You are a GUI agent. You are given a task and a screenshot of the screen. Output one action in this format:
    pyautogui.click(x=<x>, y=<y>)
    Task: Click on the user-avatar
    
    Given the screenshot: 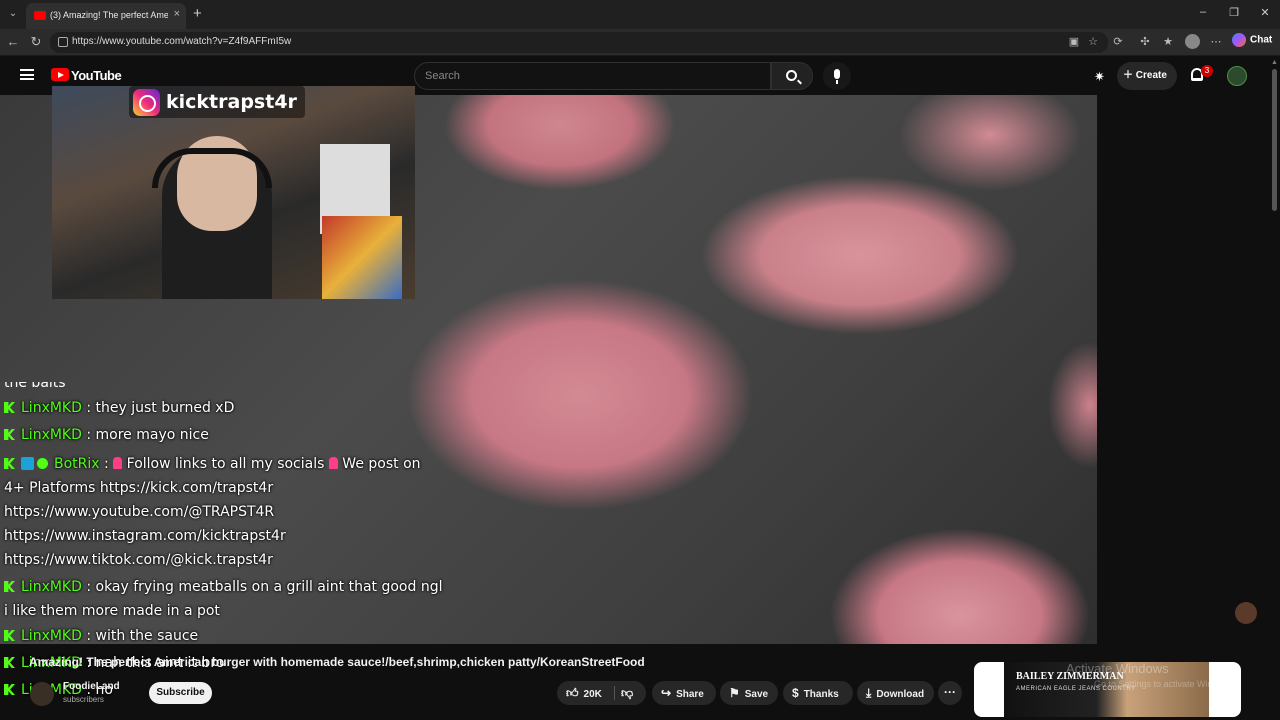 What is the action you would take?
    pyautogui.click(x=1237, y=76)
    